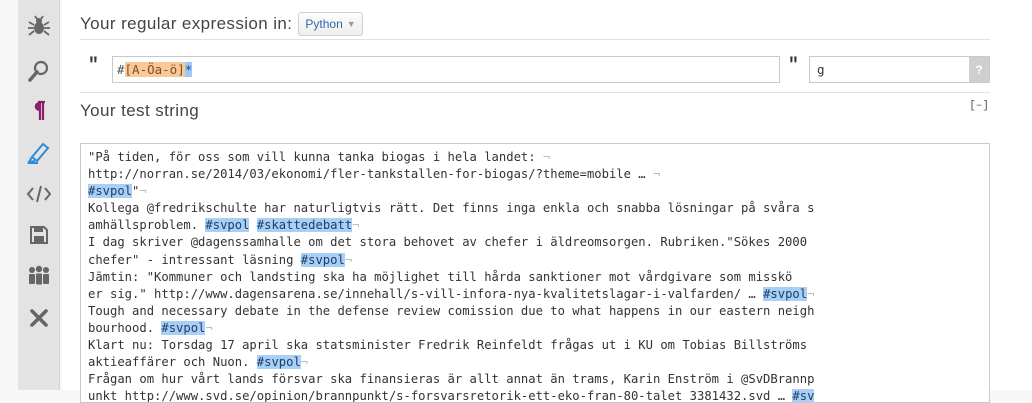 This screenshot has height=403, width=1032. What do you see at coordinates (821, 69) in the screenshot?
I see `flags-value: g` at bounding box center [821, 69].